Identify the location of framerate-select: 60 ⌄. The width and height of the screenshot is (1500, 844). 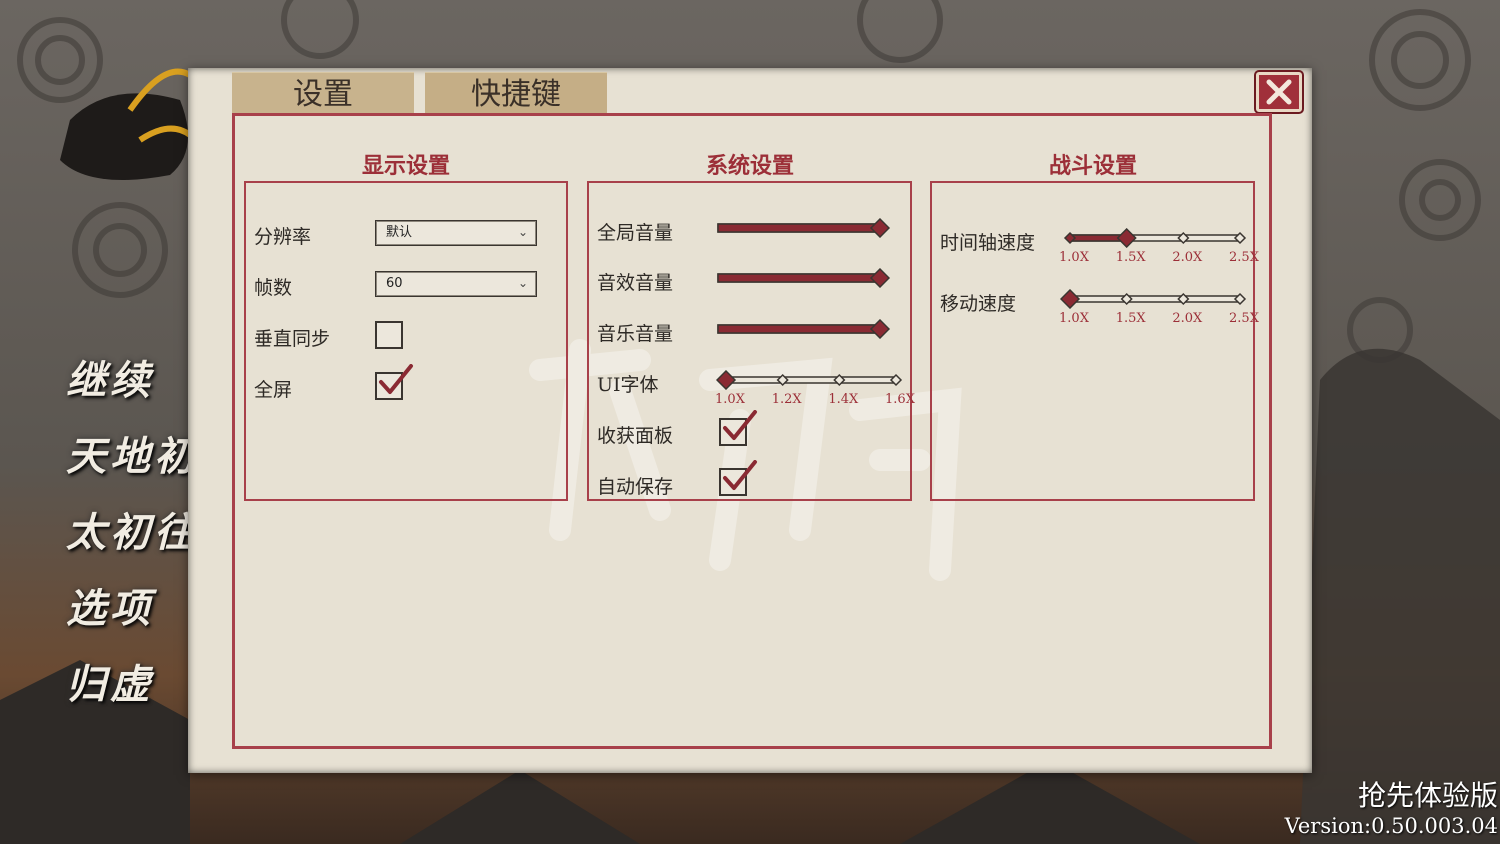
(456, 284).